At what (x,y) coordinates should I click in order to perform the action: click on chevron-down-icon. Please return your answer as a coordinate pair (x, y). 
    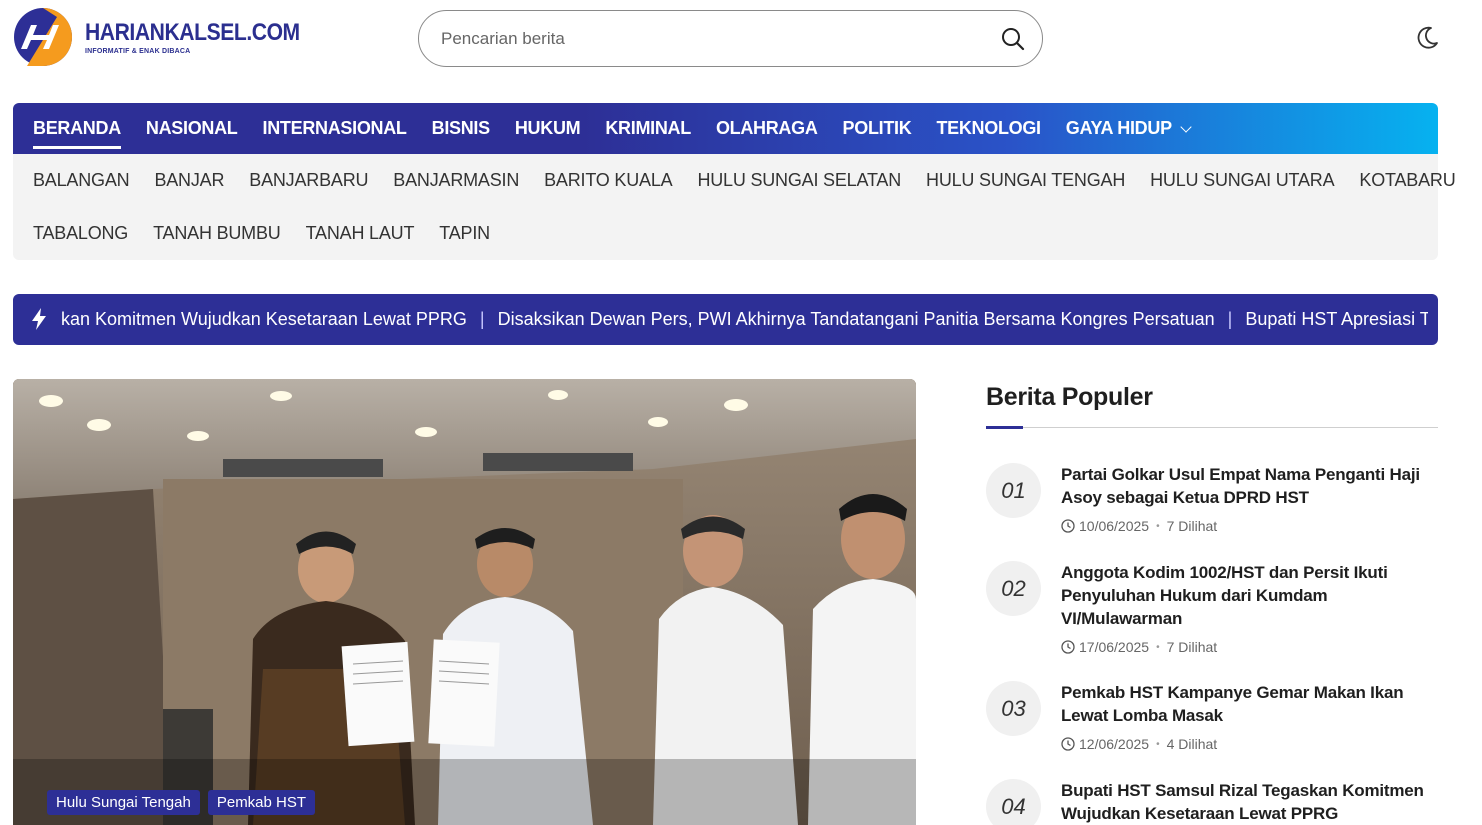
    Looking at the image, I should click on (1186, 127).